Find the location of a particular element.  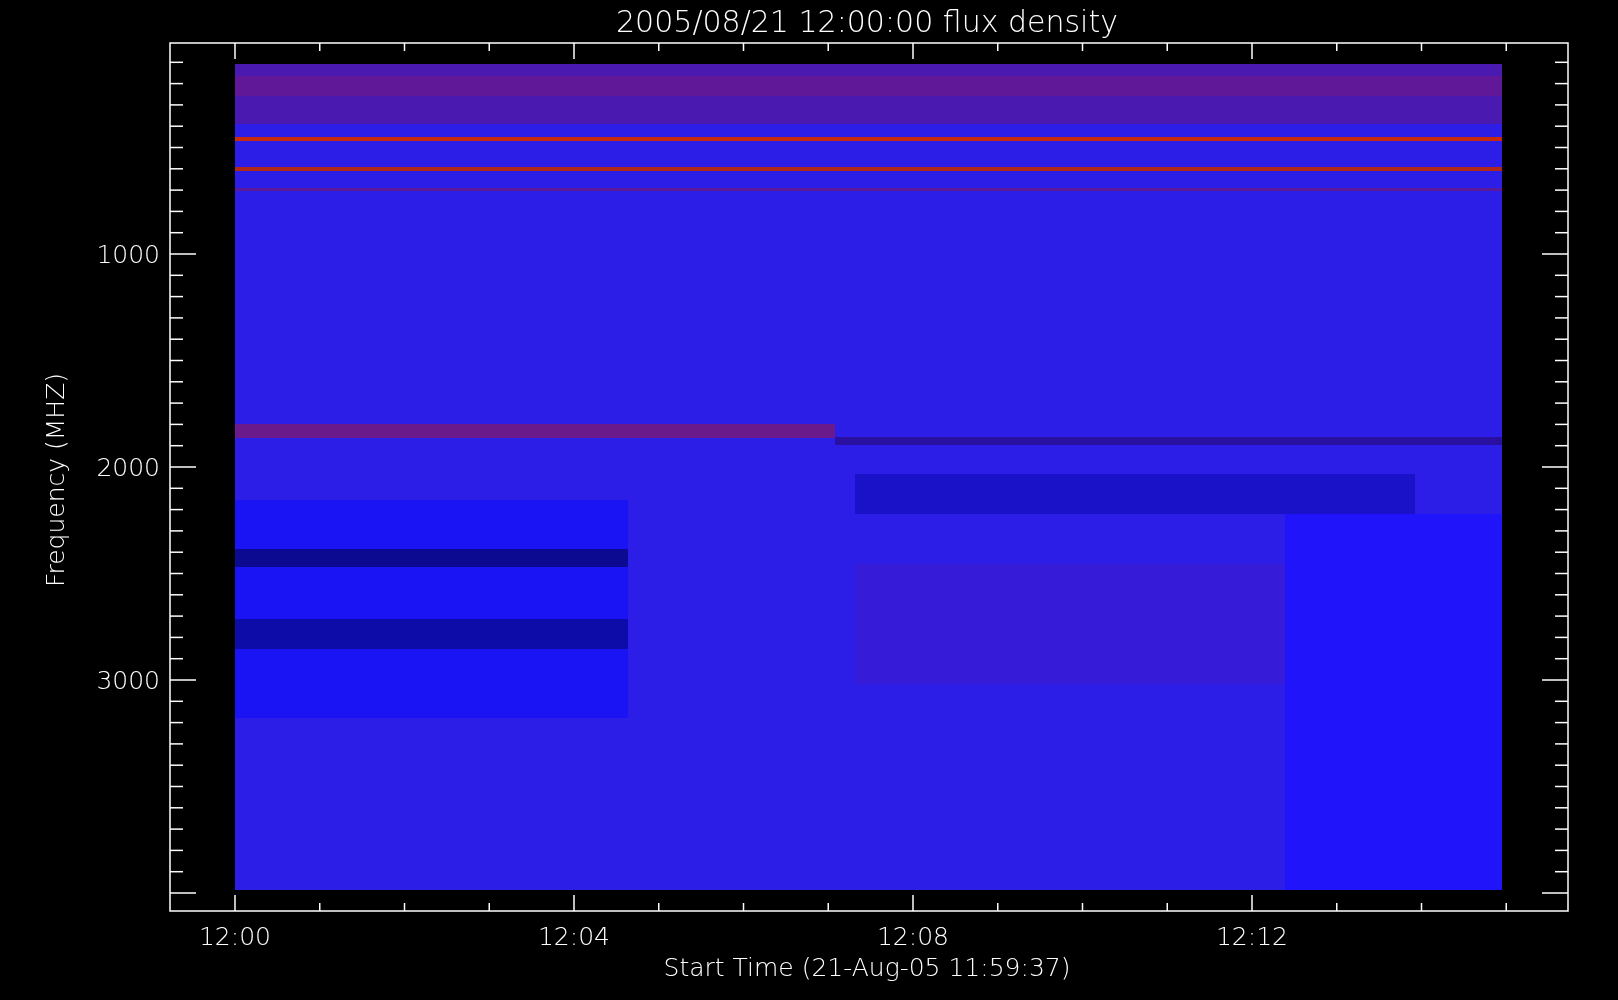

tick-label: 2000 is located at coordinates (128, 467).